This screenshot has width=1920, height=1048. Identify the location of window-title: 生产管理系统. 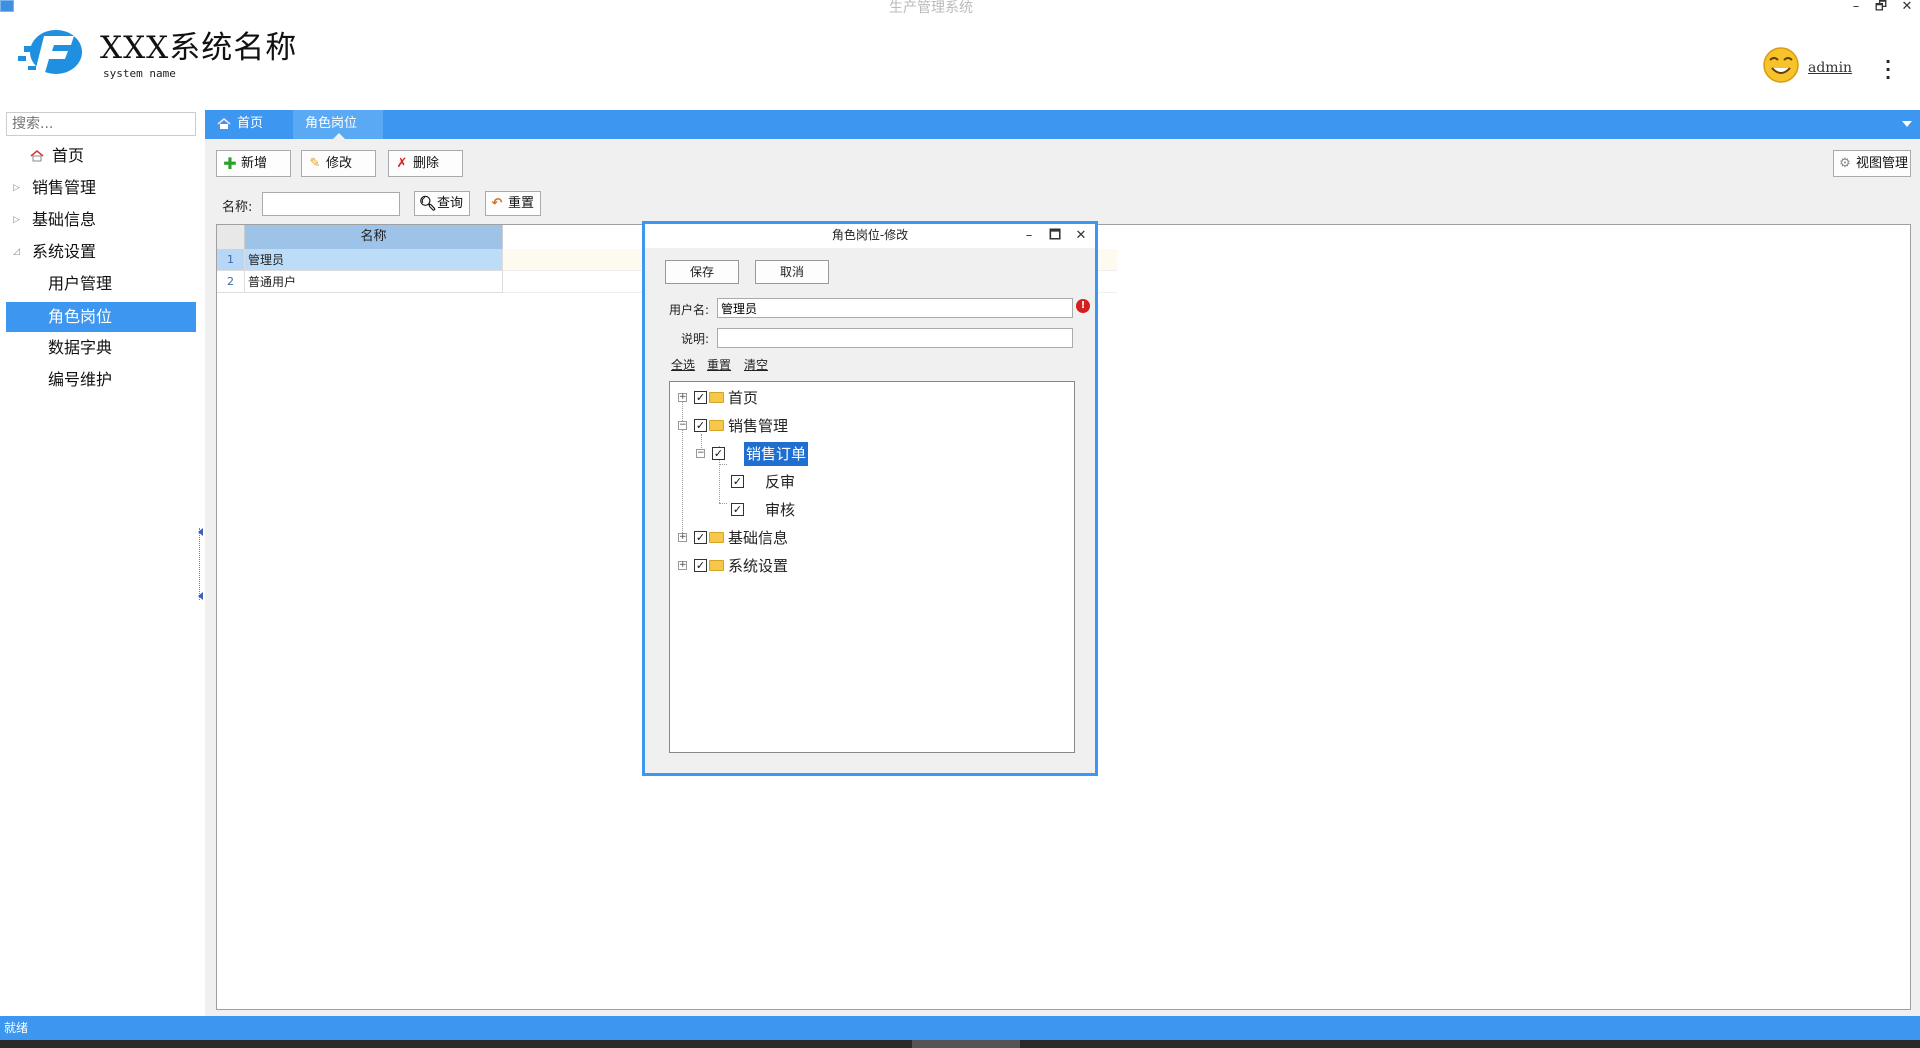
(931, 8).